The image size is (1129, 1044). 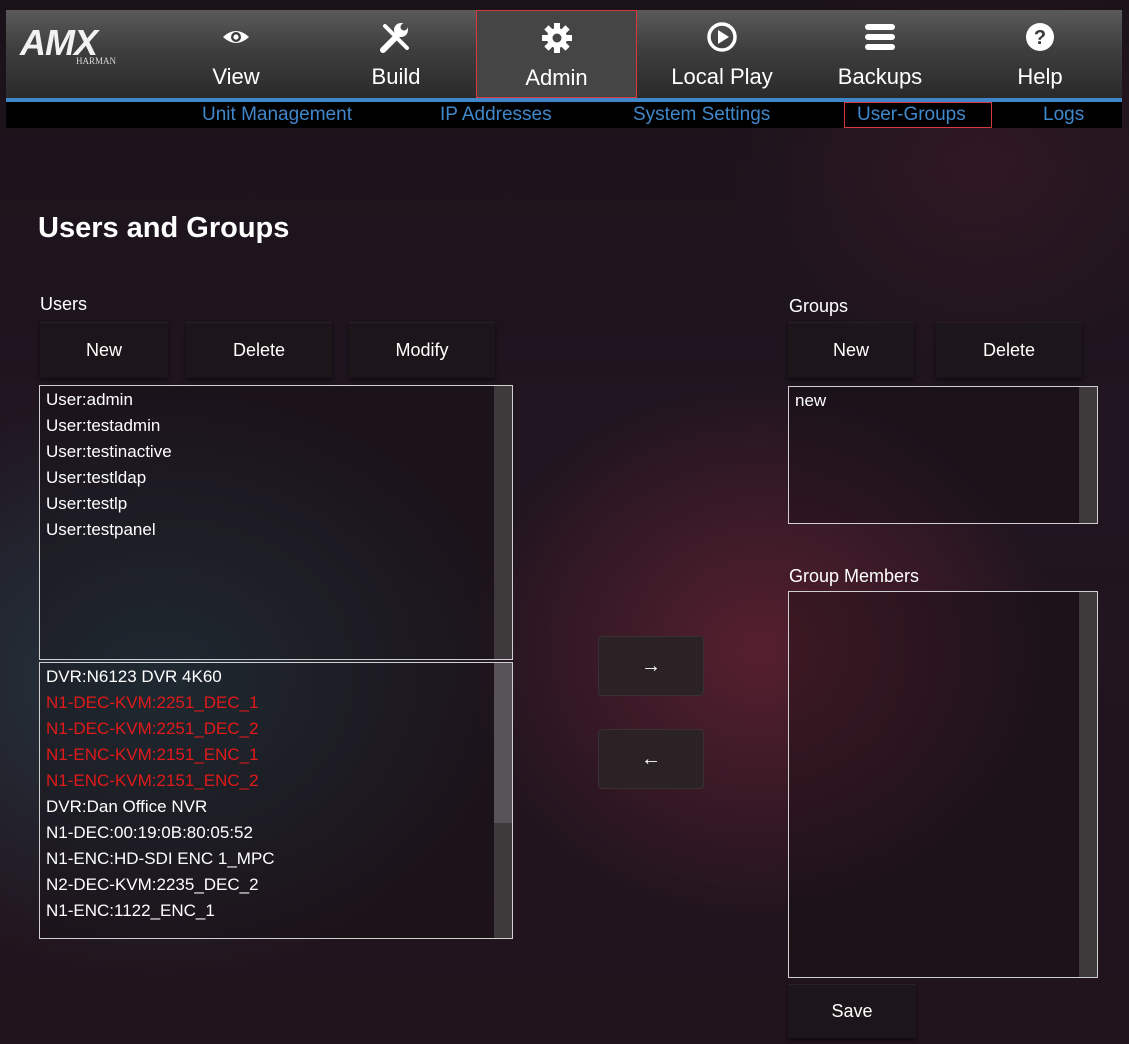 What do you see at coordinates (276, 859) in the screenshot?
I see `list-item: N1-ENC:HD-SDI ENC 1_MPC` at bounding box center [276, 859].